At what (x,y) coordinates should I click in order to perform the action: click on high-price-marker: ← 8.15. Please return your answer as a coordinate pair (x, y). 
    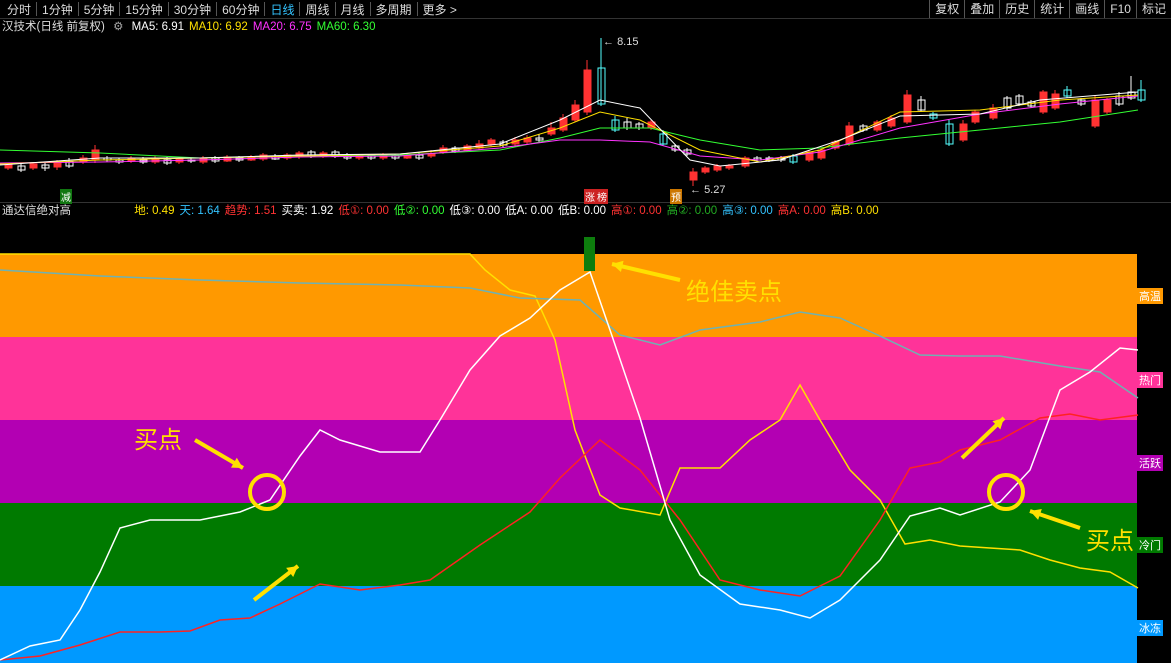
    Looking at the image, I should click on (621, 42).